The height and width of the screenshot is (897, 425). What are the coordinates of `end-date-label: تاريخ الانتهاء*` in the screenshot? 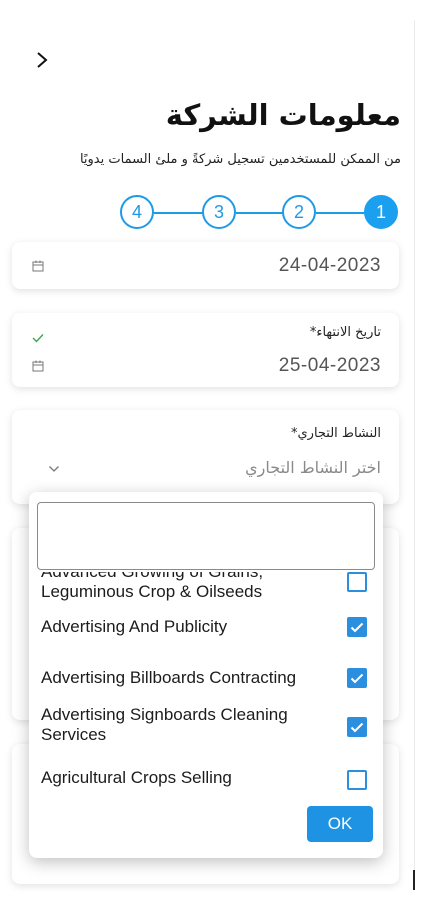 It's located at (345, 332).